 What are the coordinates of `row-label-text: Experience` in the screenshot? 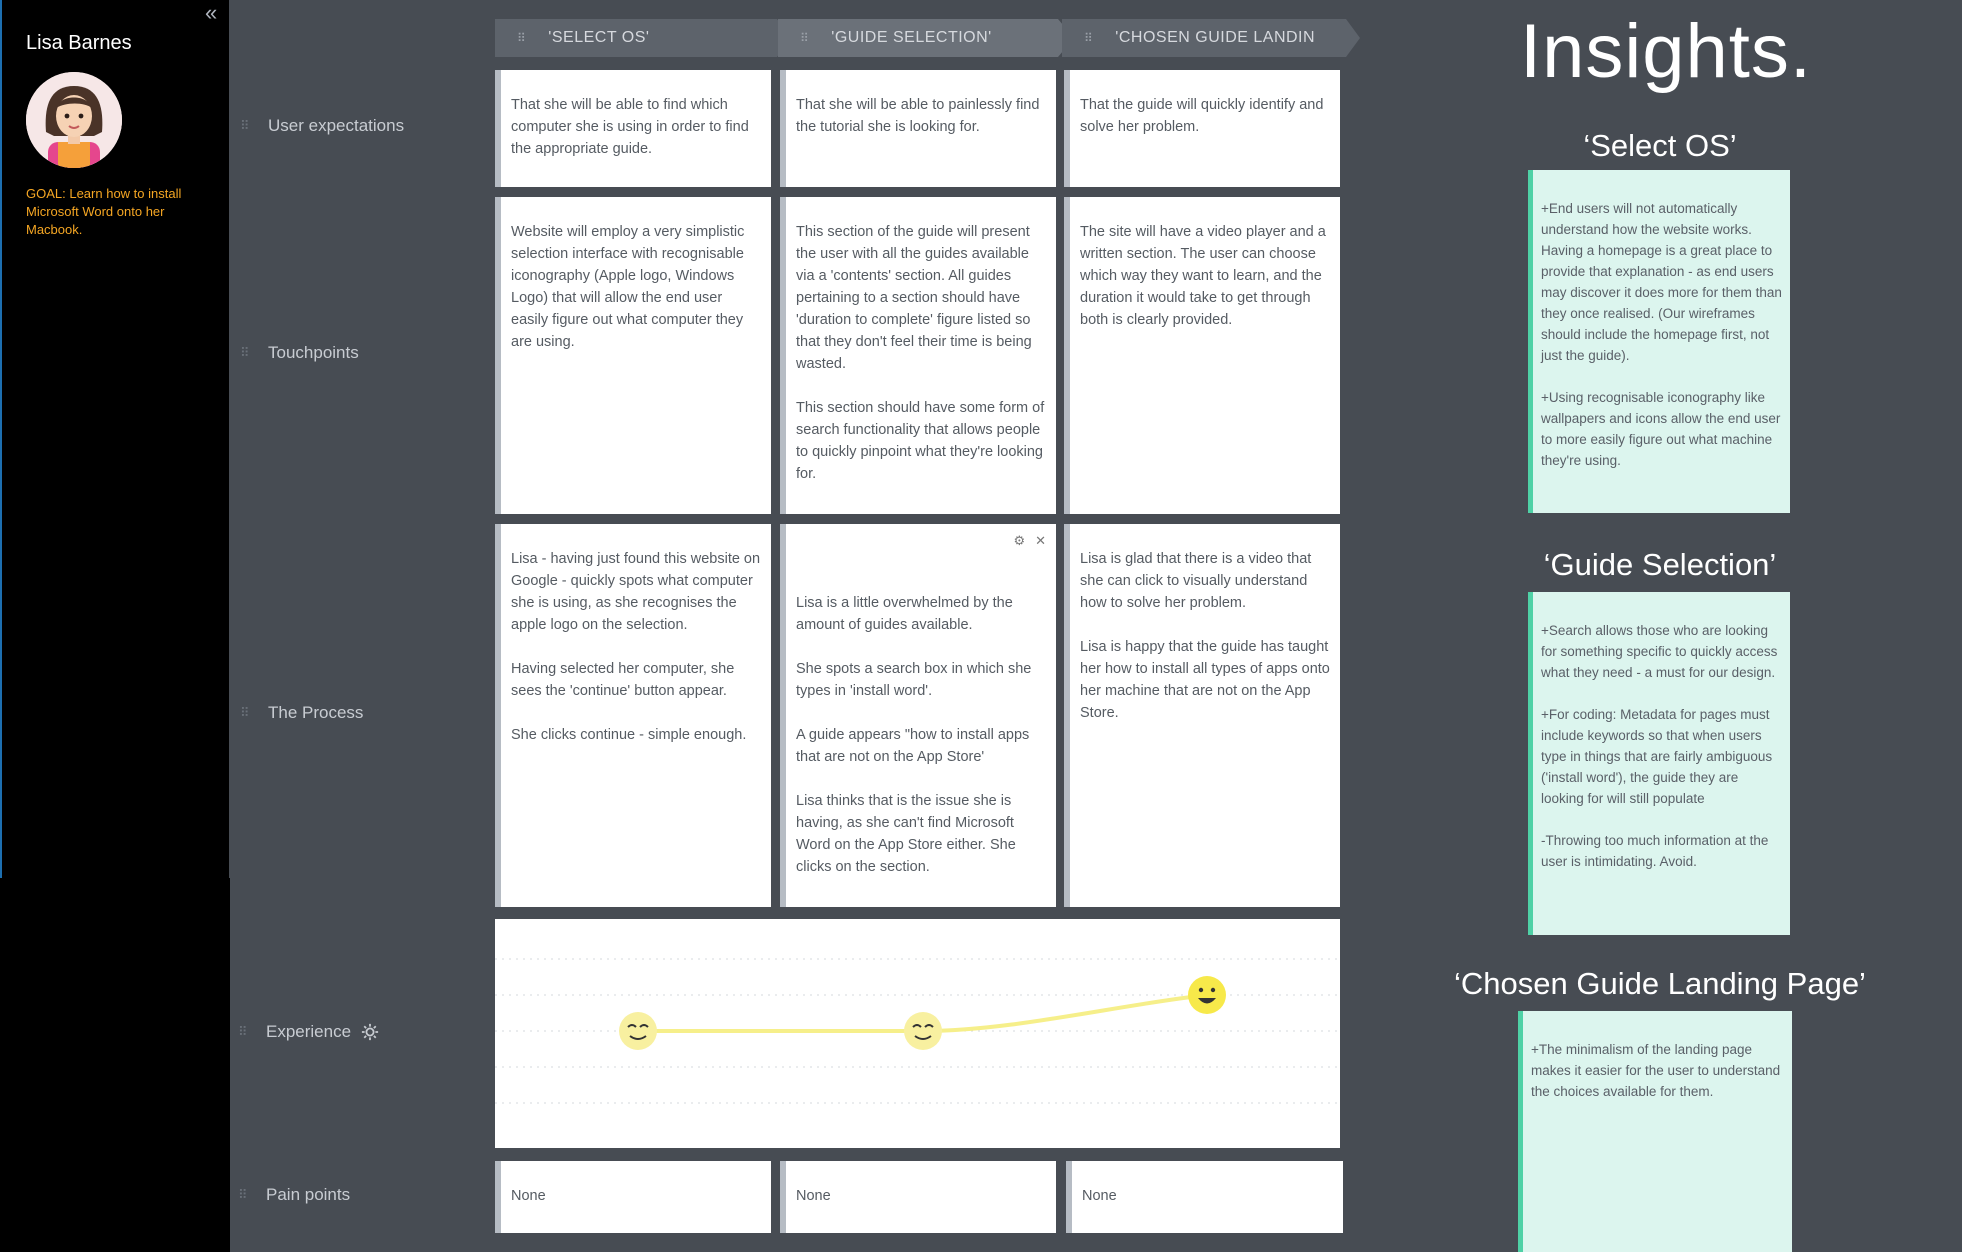 It's located at (309, 1031).